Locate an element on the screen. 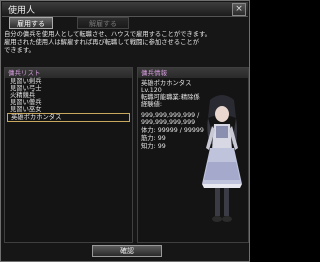 This screenshot has width=320, height=262. mercenary-info-header: 傭兵情報 is located at coordinates (193, 73).